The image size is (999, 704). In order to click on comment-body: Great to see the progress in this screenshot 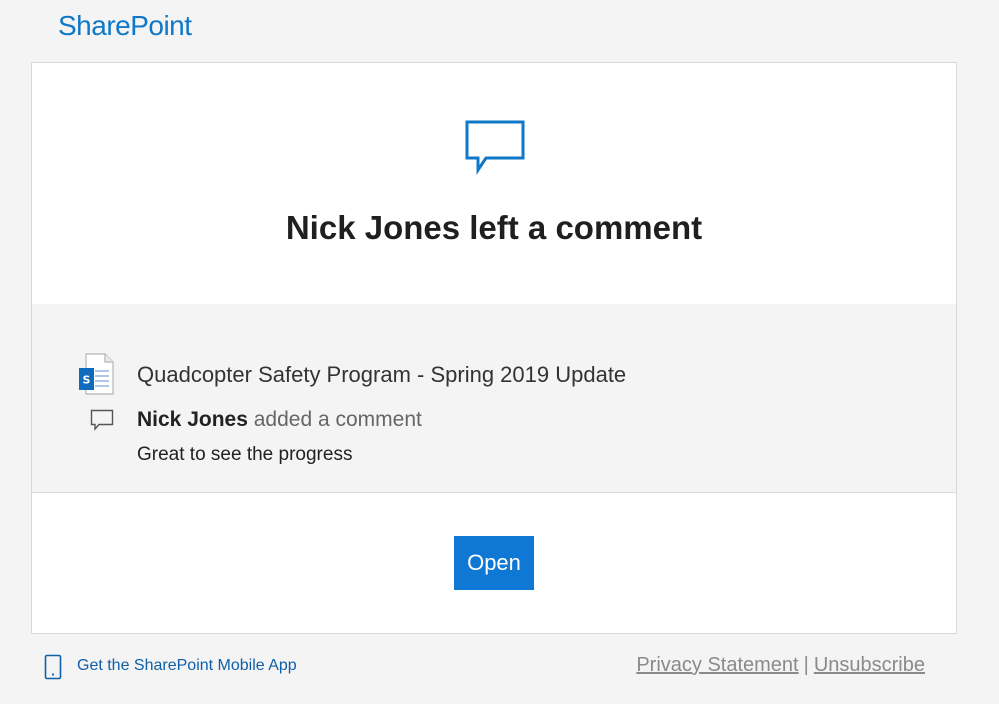, I will do `click(245, 454)`.